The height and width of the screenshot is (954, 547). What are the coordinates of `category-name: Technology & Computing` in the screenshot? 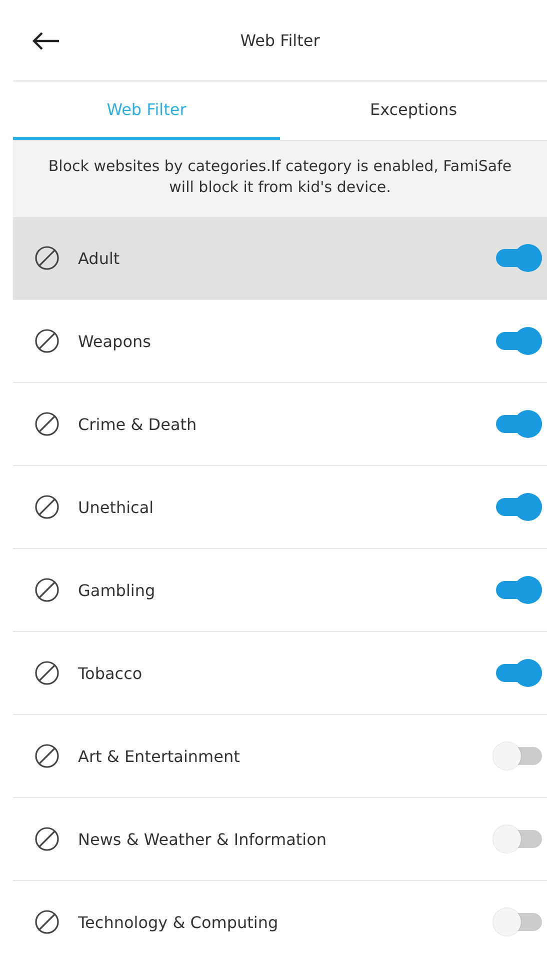 It's located at (179, 922).